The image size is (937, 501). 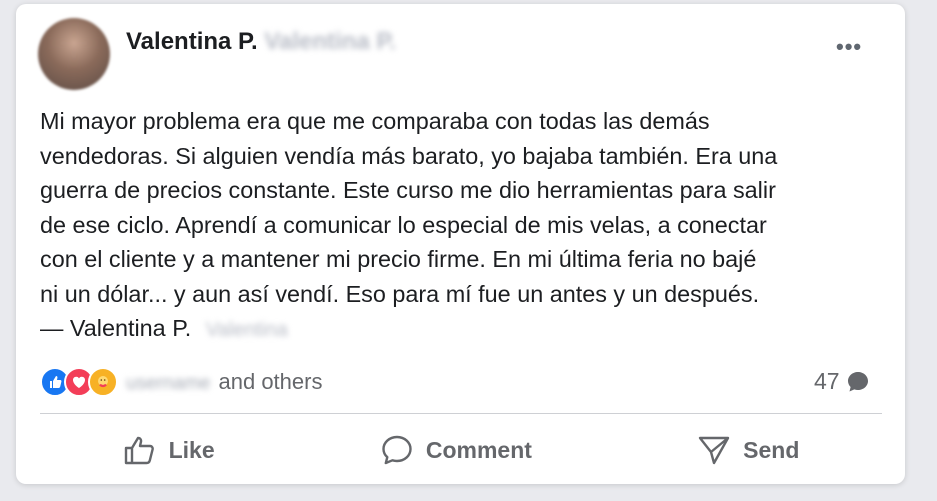 I want to click on send-icon, so click(x=714, y=450).